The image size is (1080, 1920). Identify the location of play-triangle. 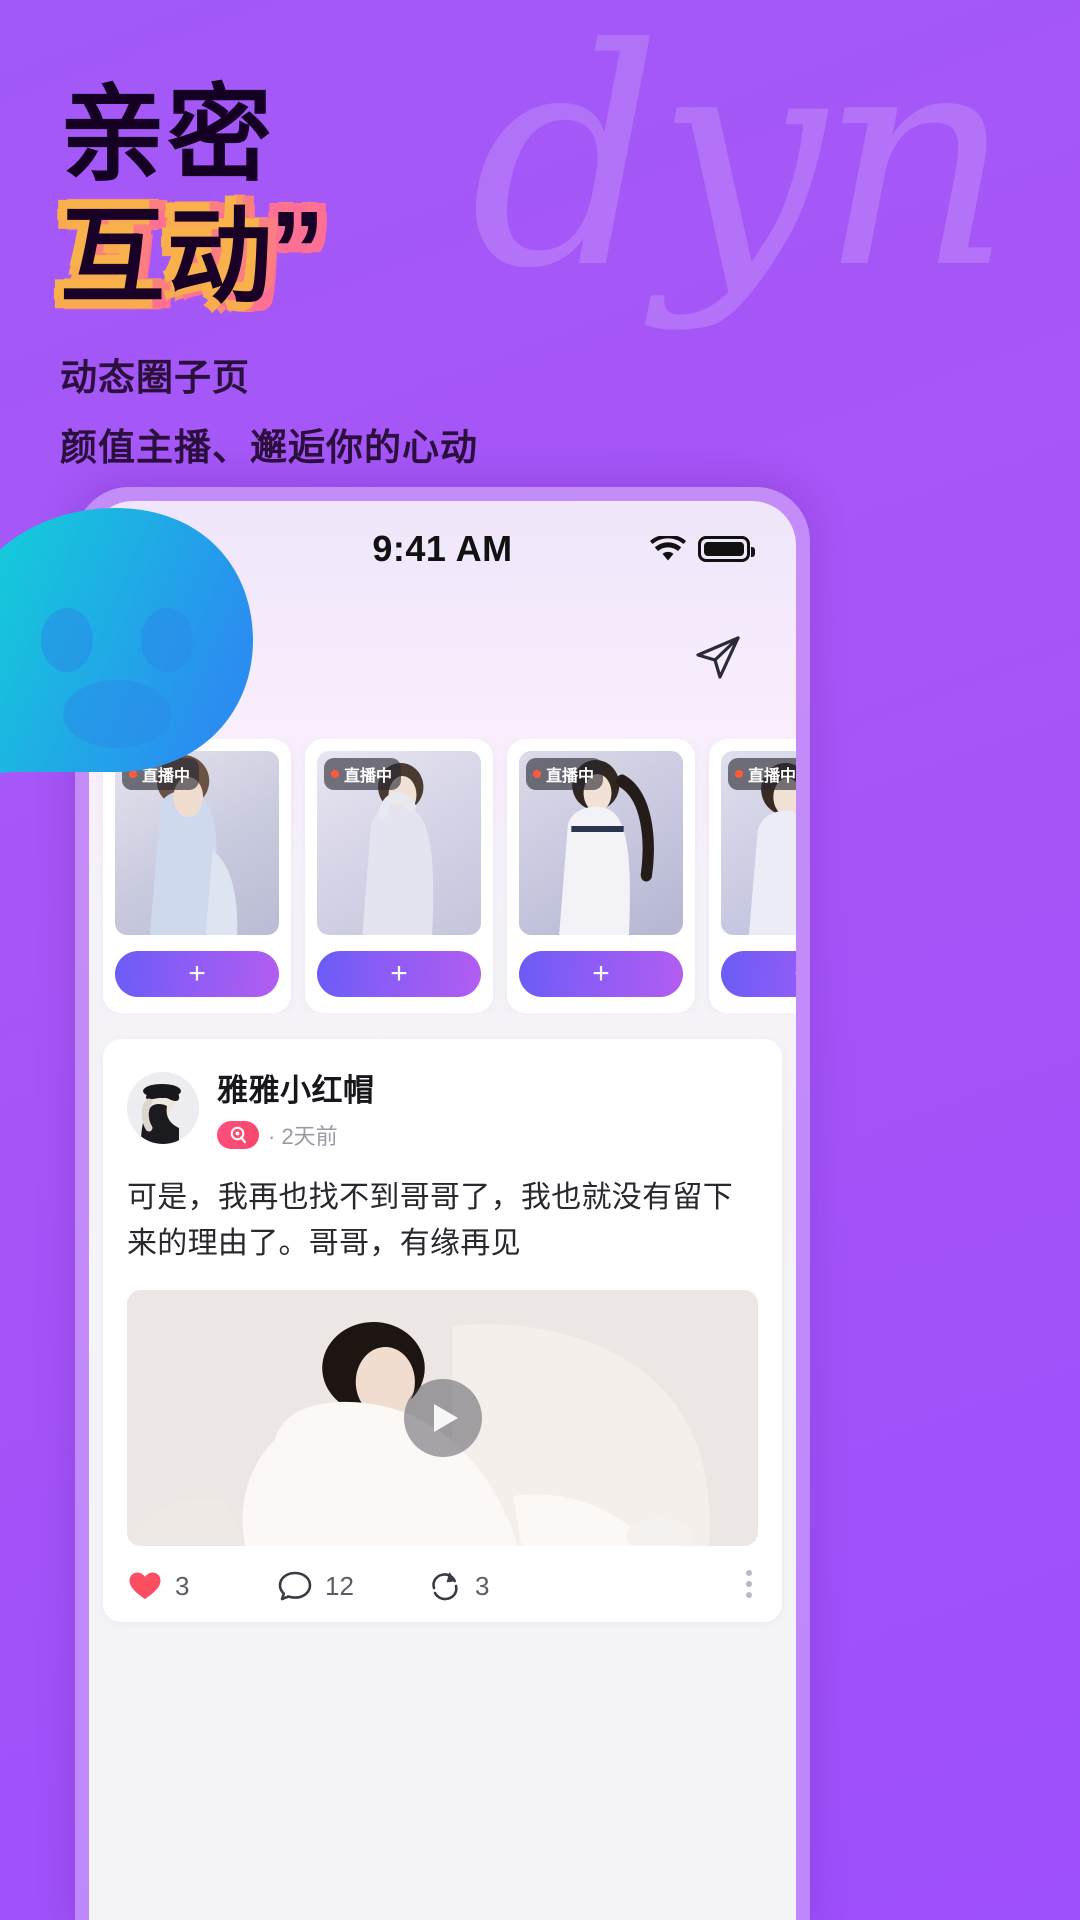
(445, 1418).